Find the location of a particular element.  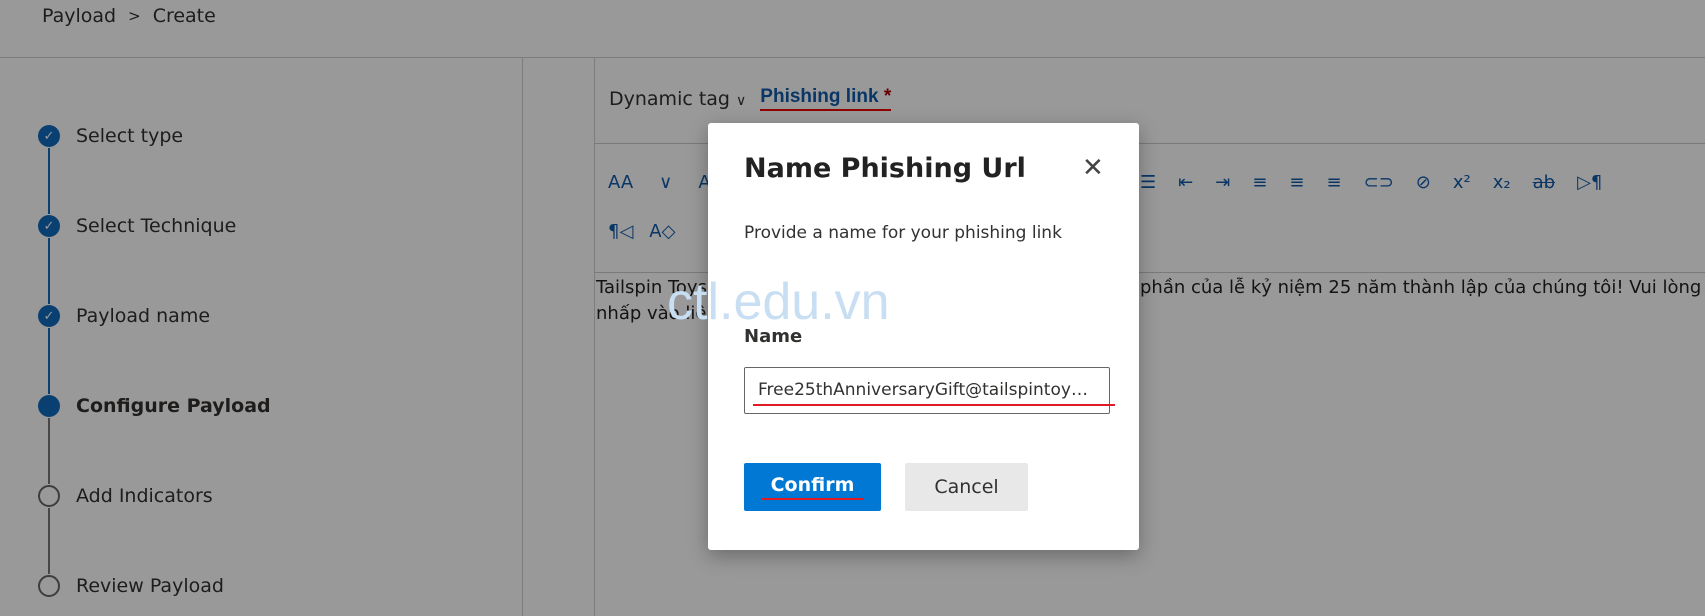

name-input: Free25thAnniversaryGift@tailspintoys.com is located at coordinates (927, 390).